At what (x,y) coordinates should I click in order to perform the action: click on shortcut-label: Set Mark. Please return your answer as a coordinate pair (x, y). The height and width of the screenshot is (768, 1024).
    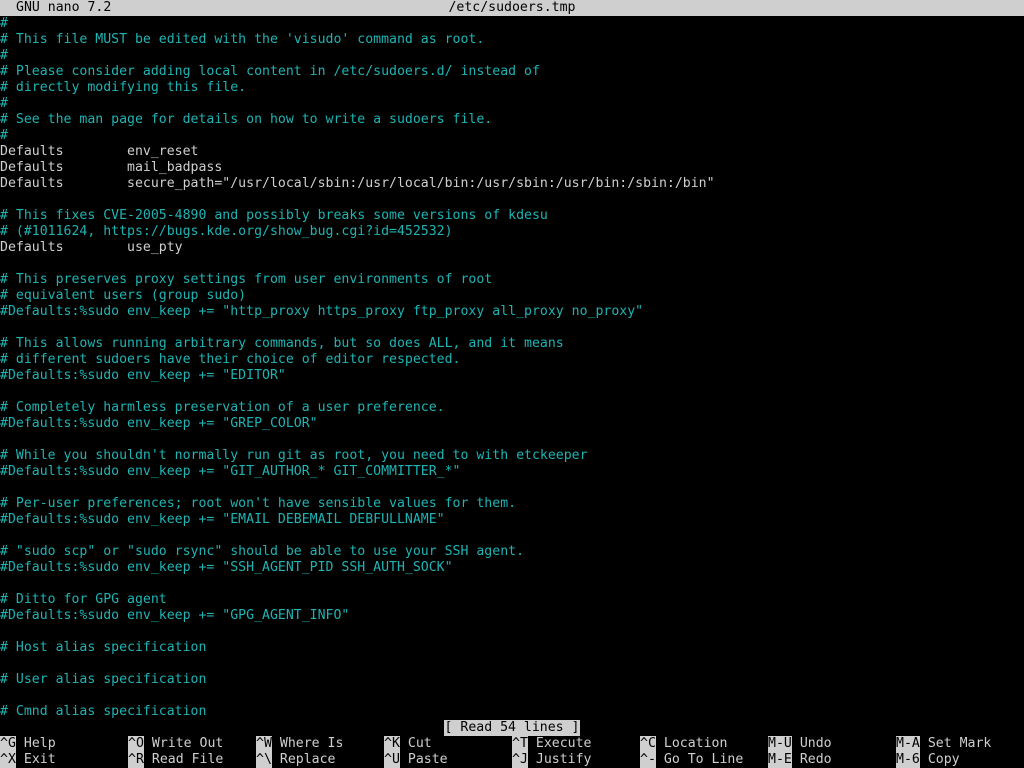
    Looking at the image, I should click on (959, 743).